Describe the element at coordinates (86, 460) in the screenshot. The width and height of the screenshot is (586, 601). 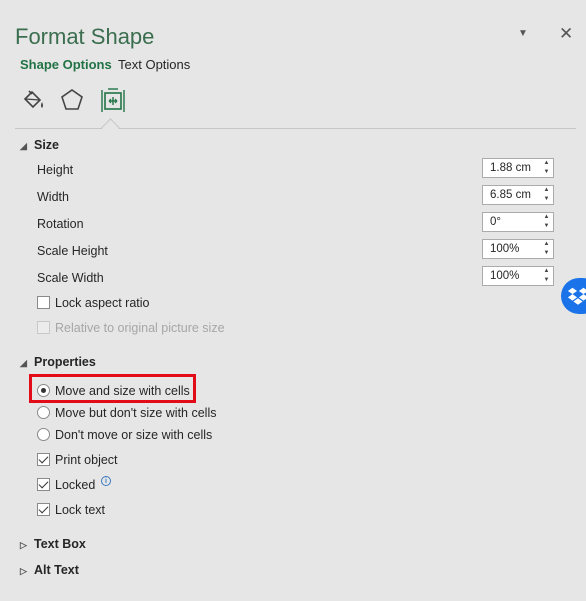
I see `print-object-label: Print object` at that location.